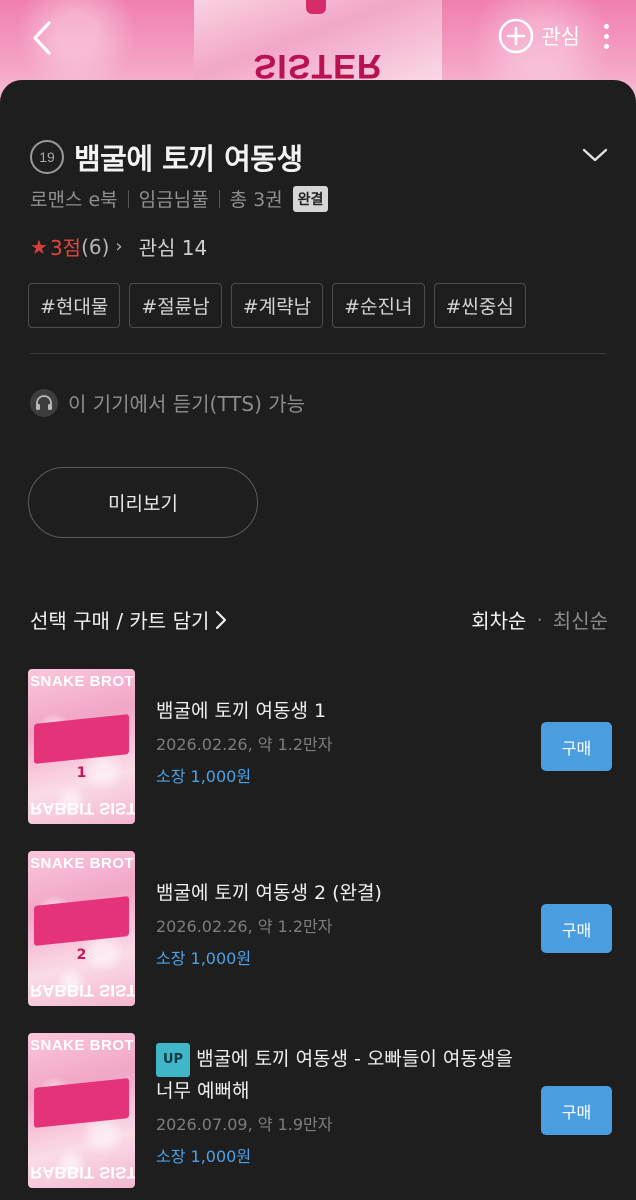 Image resolution: width=636 pixels, height=1200 pixels. What do you see at coordinates (65, 248) in the screenshot?
I see `rating-score: 3점` at bounding box center [65, 248].